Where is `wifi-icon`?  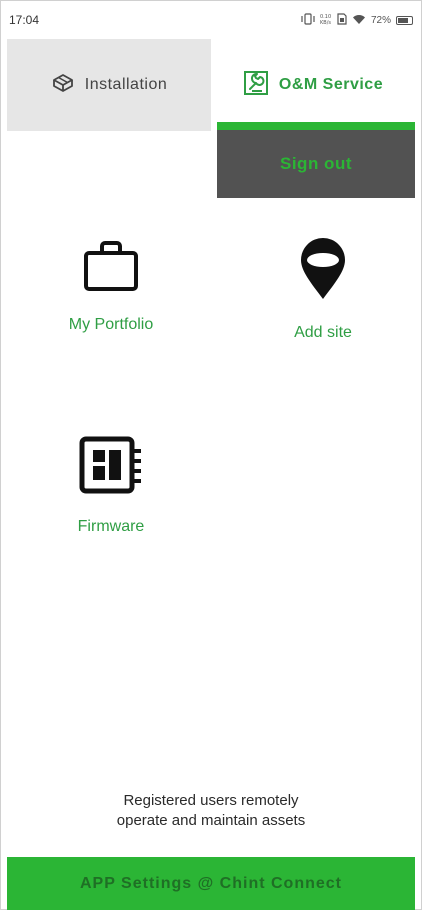
wifi-icon is located at coordinates (359, 20).